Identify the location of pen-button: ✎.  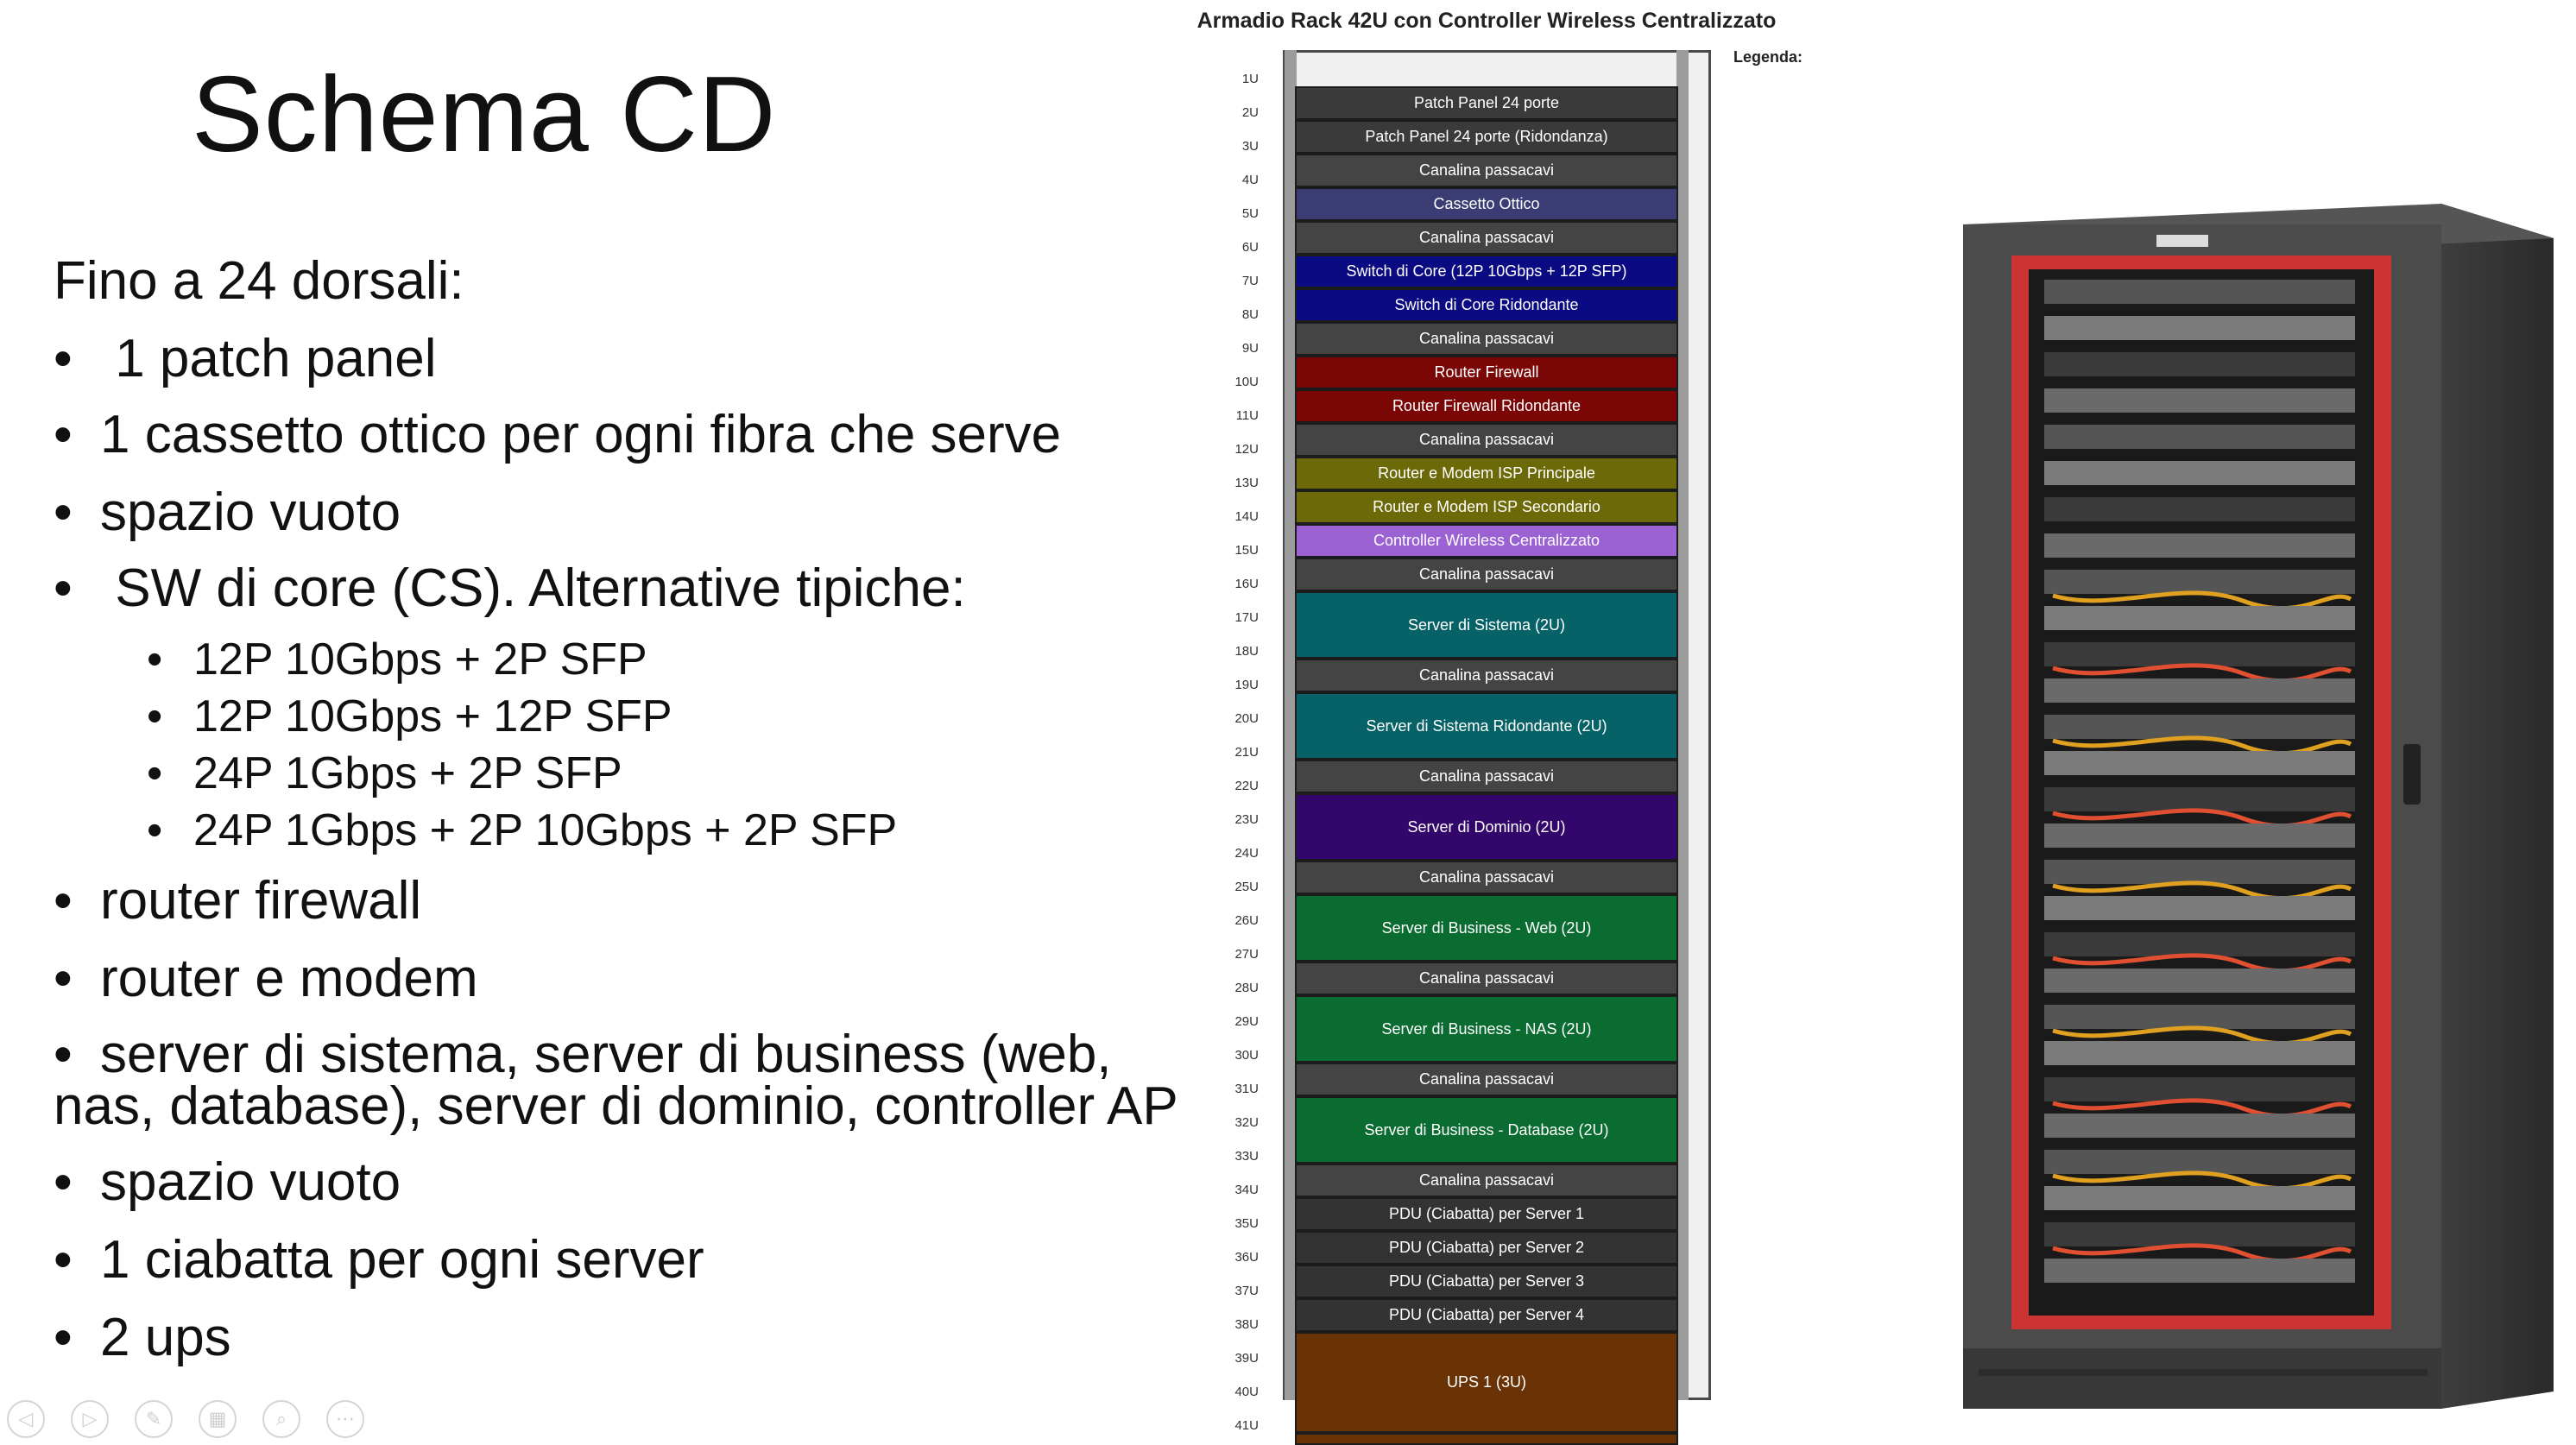
(154, 1419).